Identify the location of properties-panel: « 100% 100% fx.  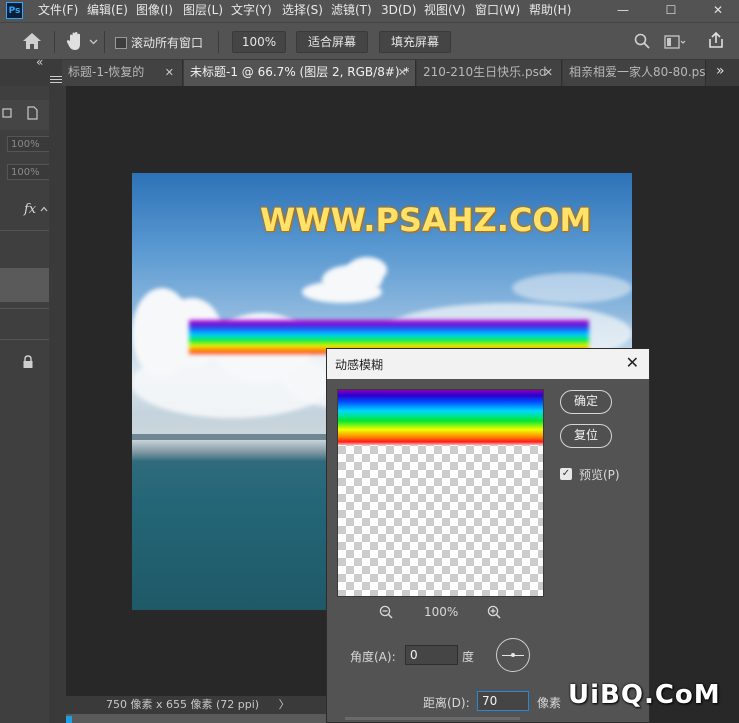
(33, 389).